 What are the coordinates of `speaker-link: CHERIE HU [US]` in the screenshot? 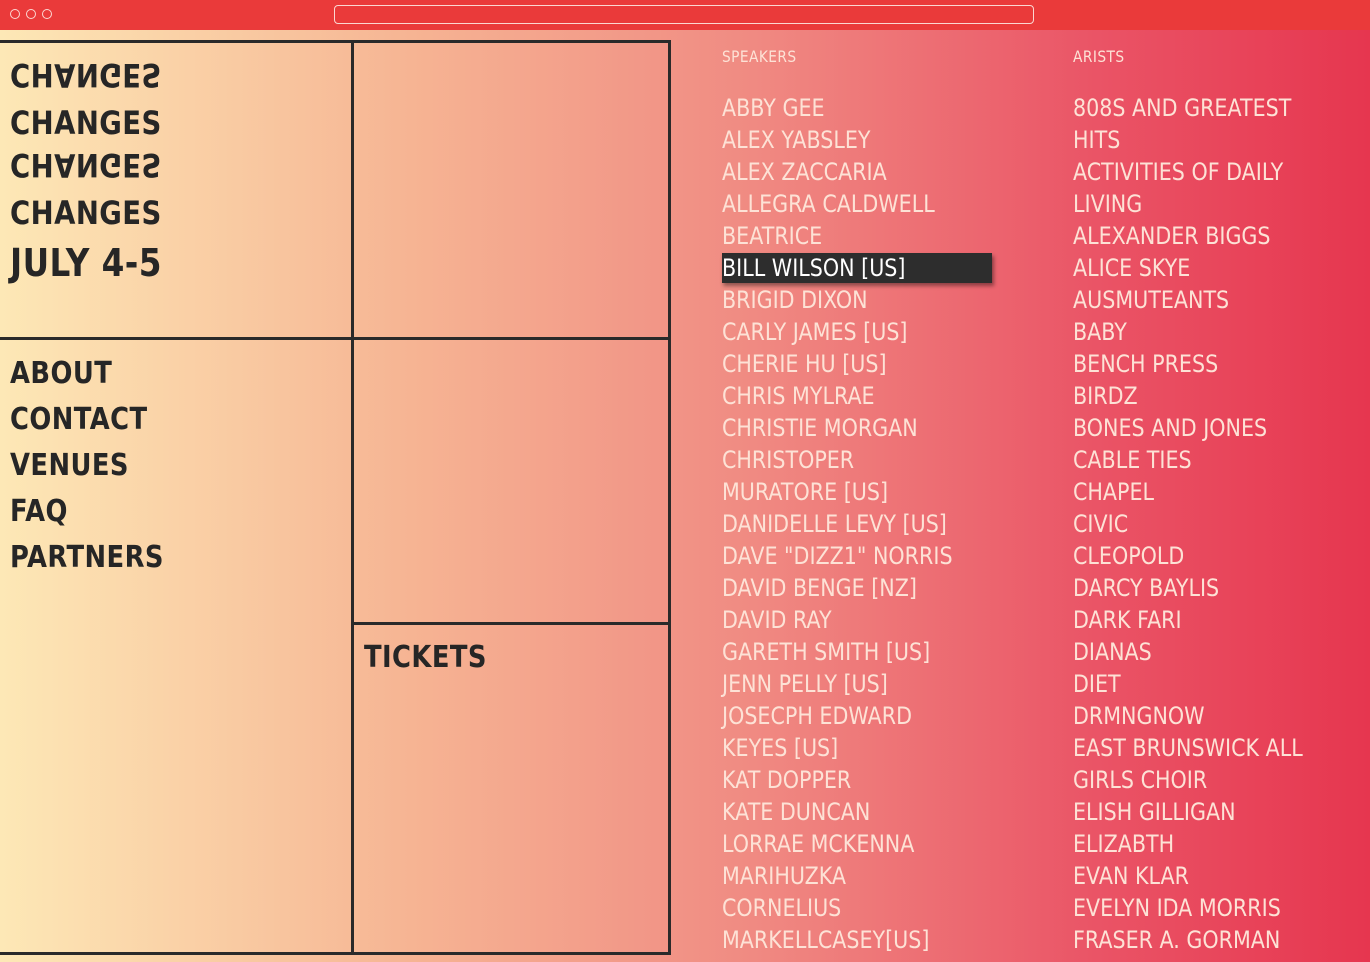 It's located at (879, 364).